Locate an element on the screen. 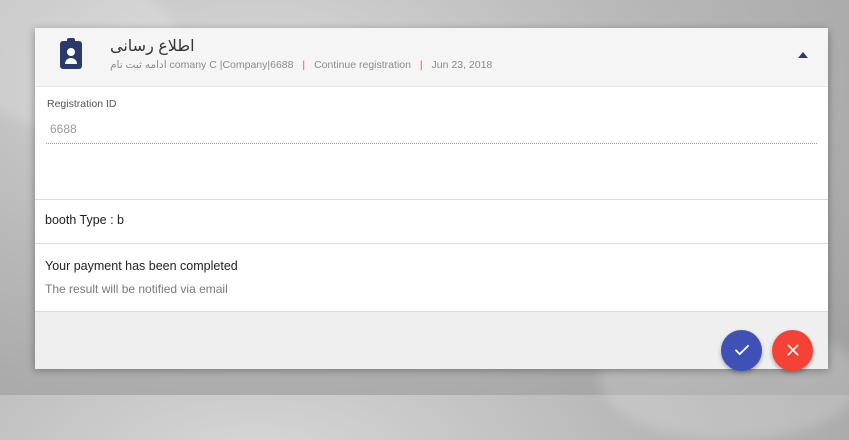  booth-type-text: booth Type : b is located at coordinates (84, 220).